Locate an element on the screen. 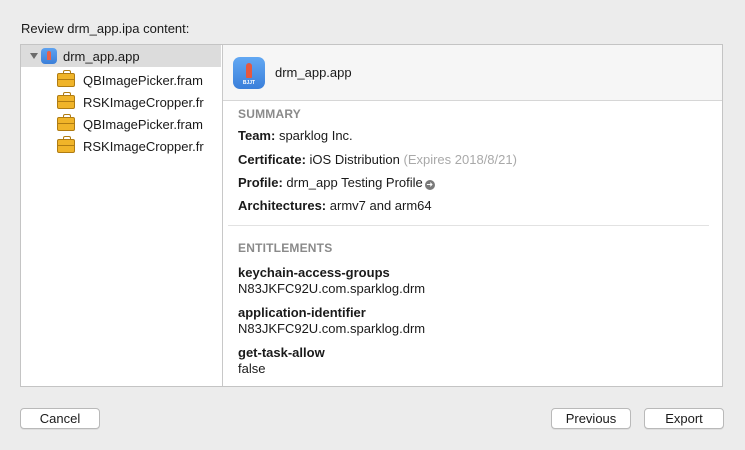 This screenshot has width=745, height=450. tree-item-root: drm_app.app is located at coordinates (121, 56).